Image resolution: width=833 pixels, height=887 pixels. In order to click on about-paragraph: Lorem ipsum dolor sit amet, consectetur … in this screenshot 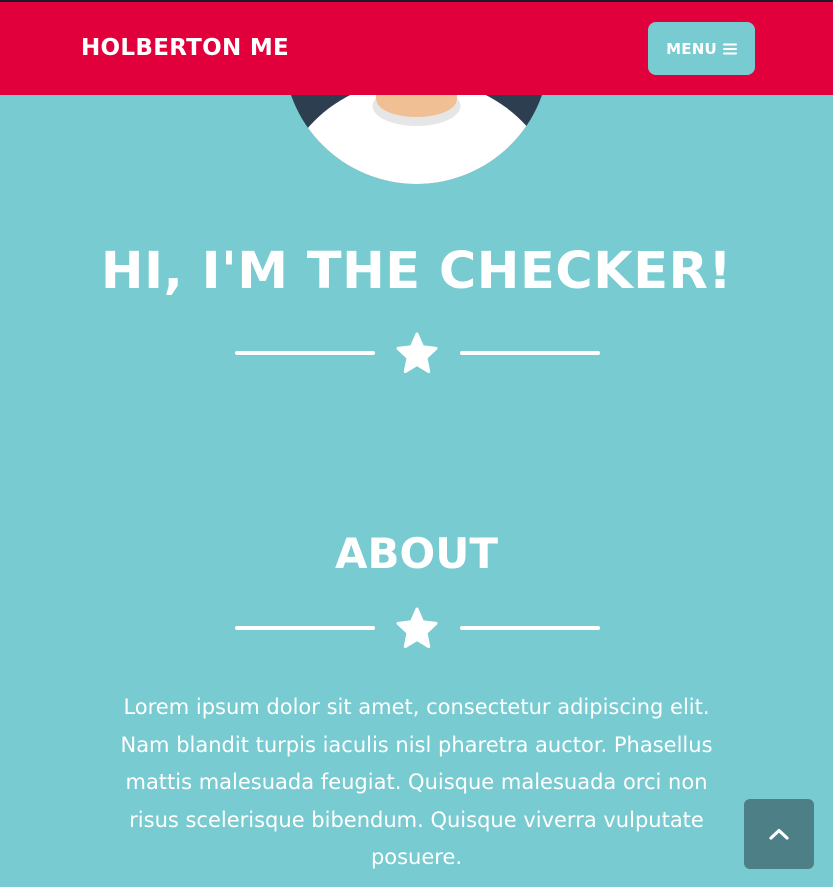, I will do `click(416, 782)`.